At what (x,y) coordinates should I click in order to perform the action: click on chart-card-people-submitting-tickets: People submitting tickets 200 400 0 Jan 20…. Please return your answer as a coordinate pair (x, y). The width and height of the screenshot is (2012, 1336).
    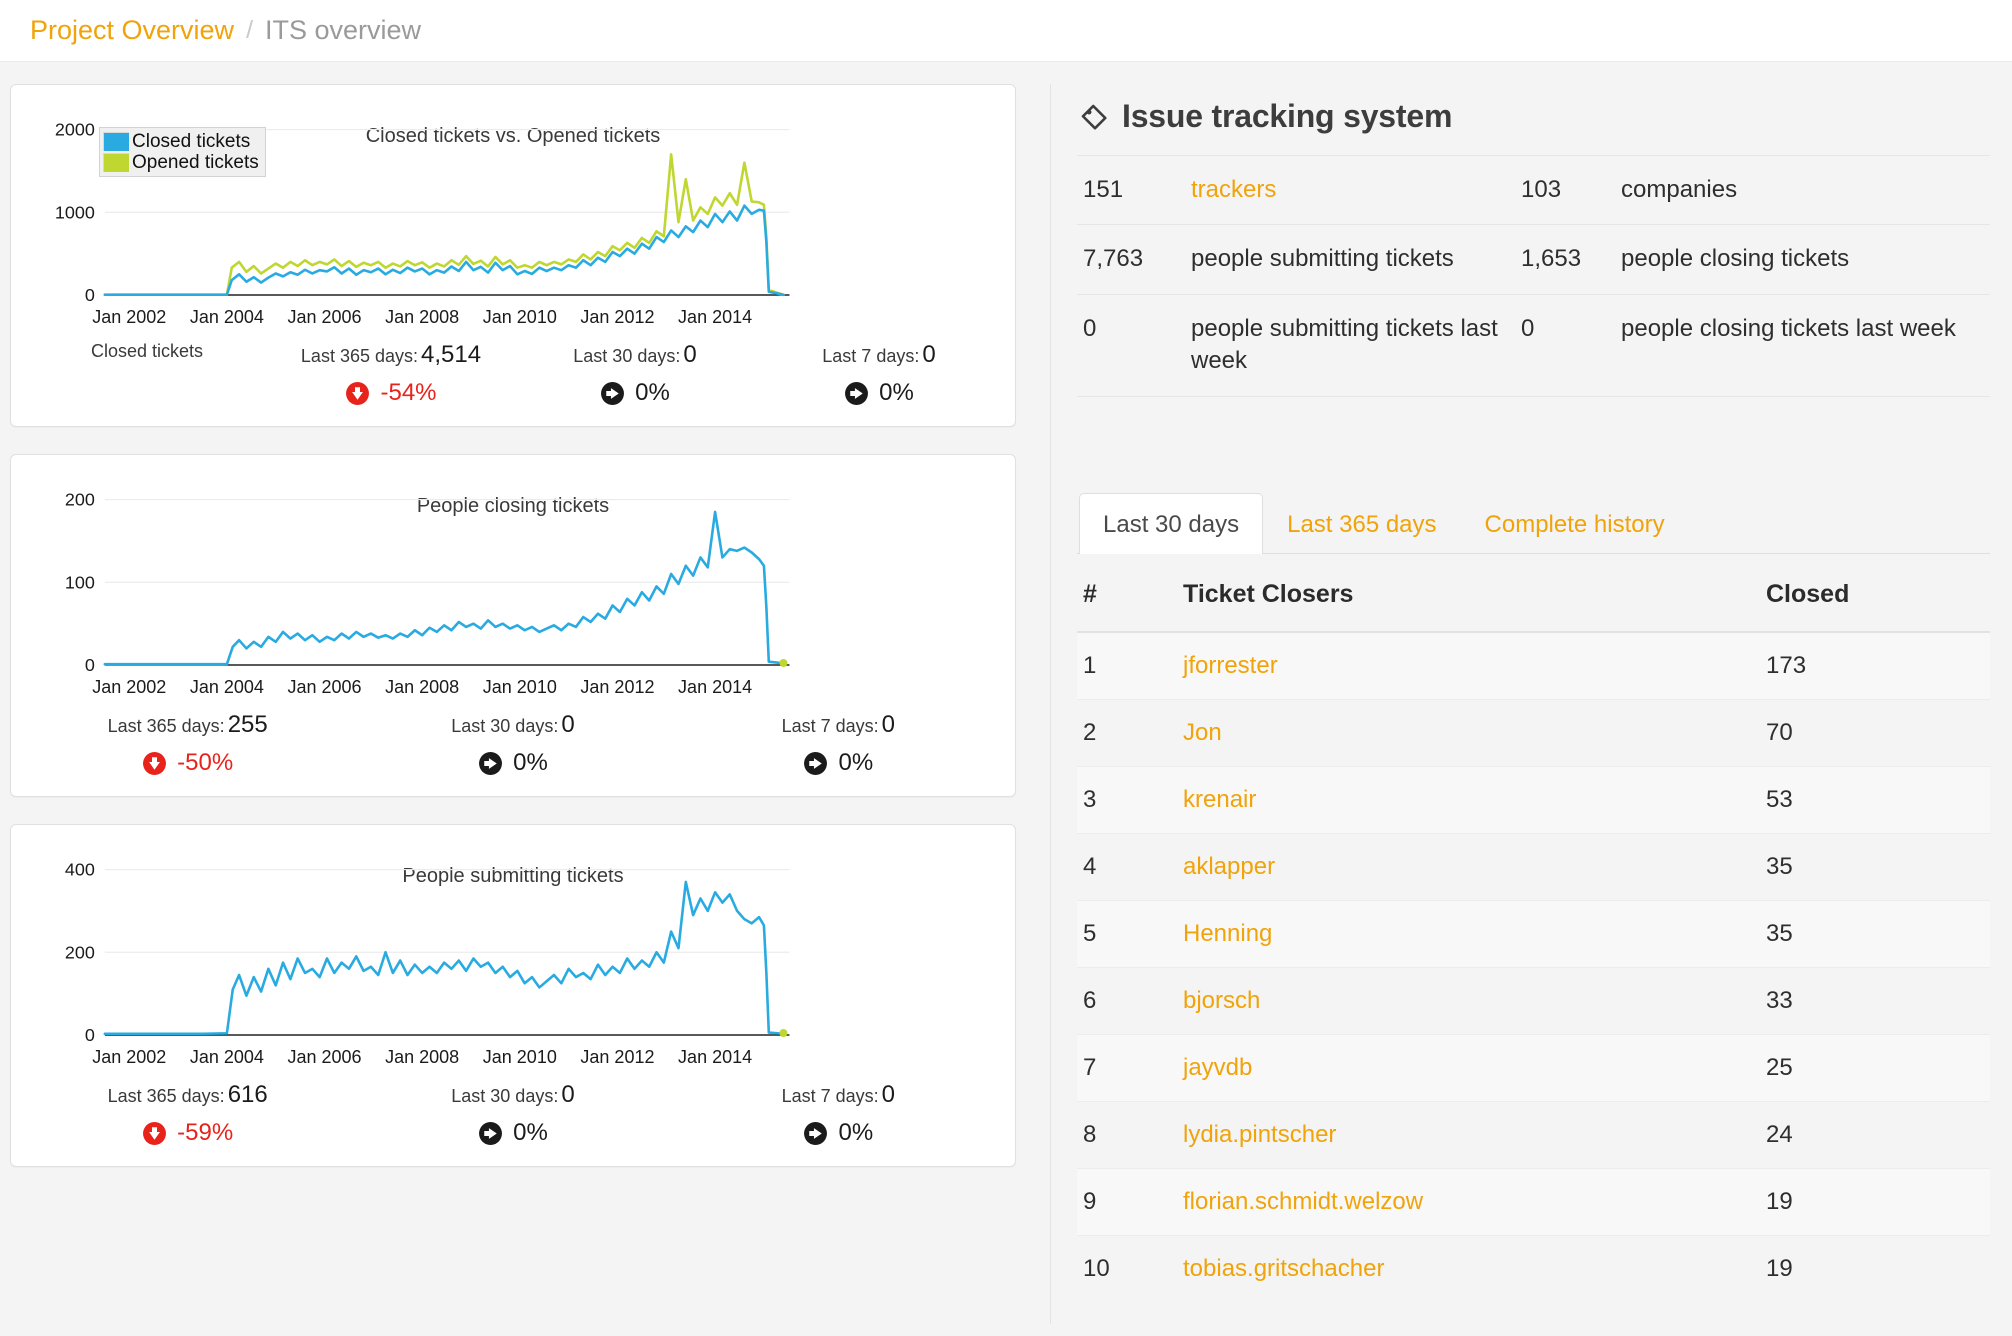
    Looking at the image, I should click on (513, 995).